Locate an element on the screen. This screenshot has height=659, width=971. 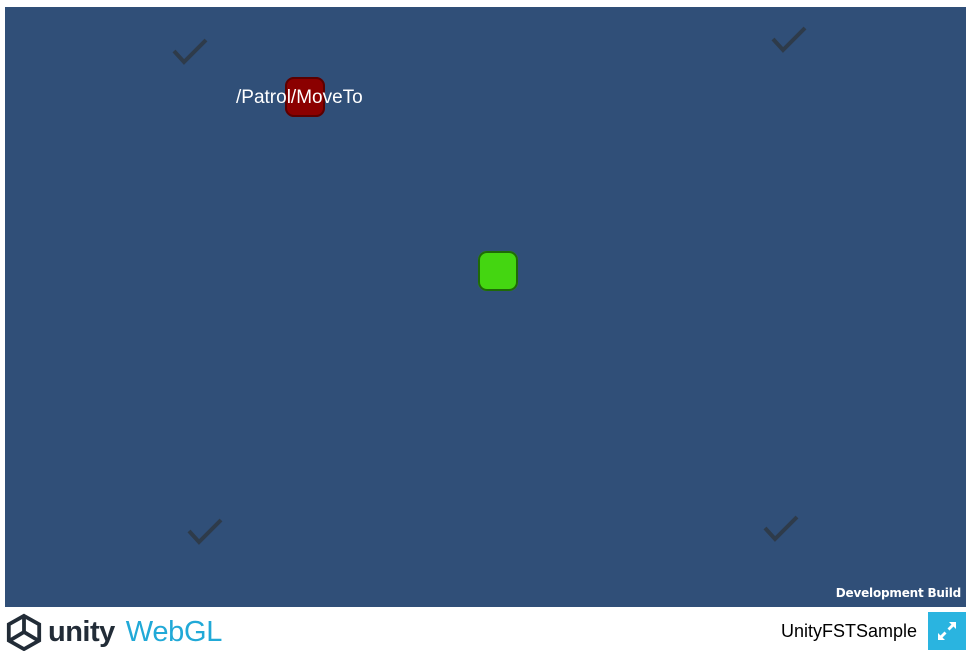
expand-icon is located at coordinates (947, 631).